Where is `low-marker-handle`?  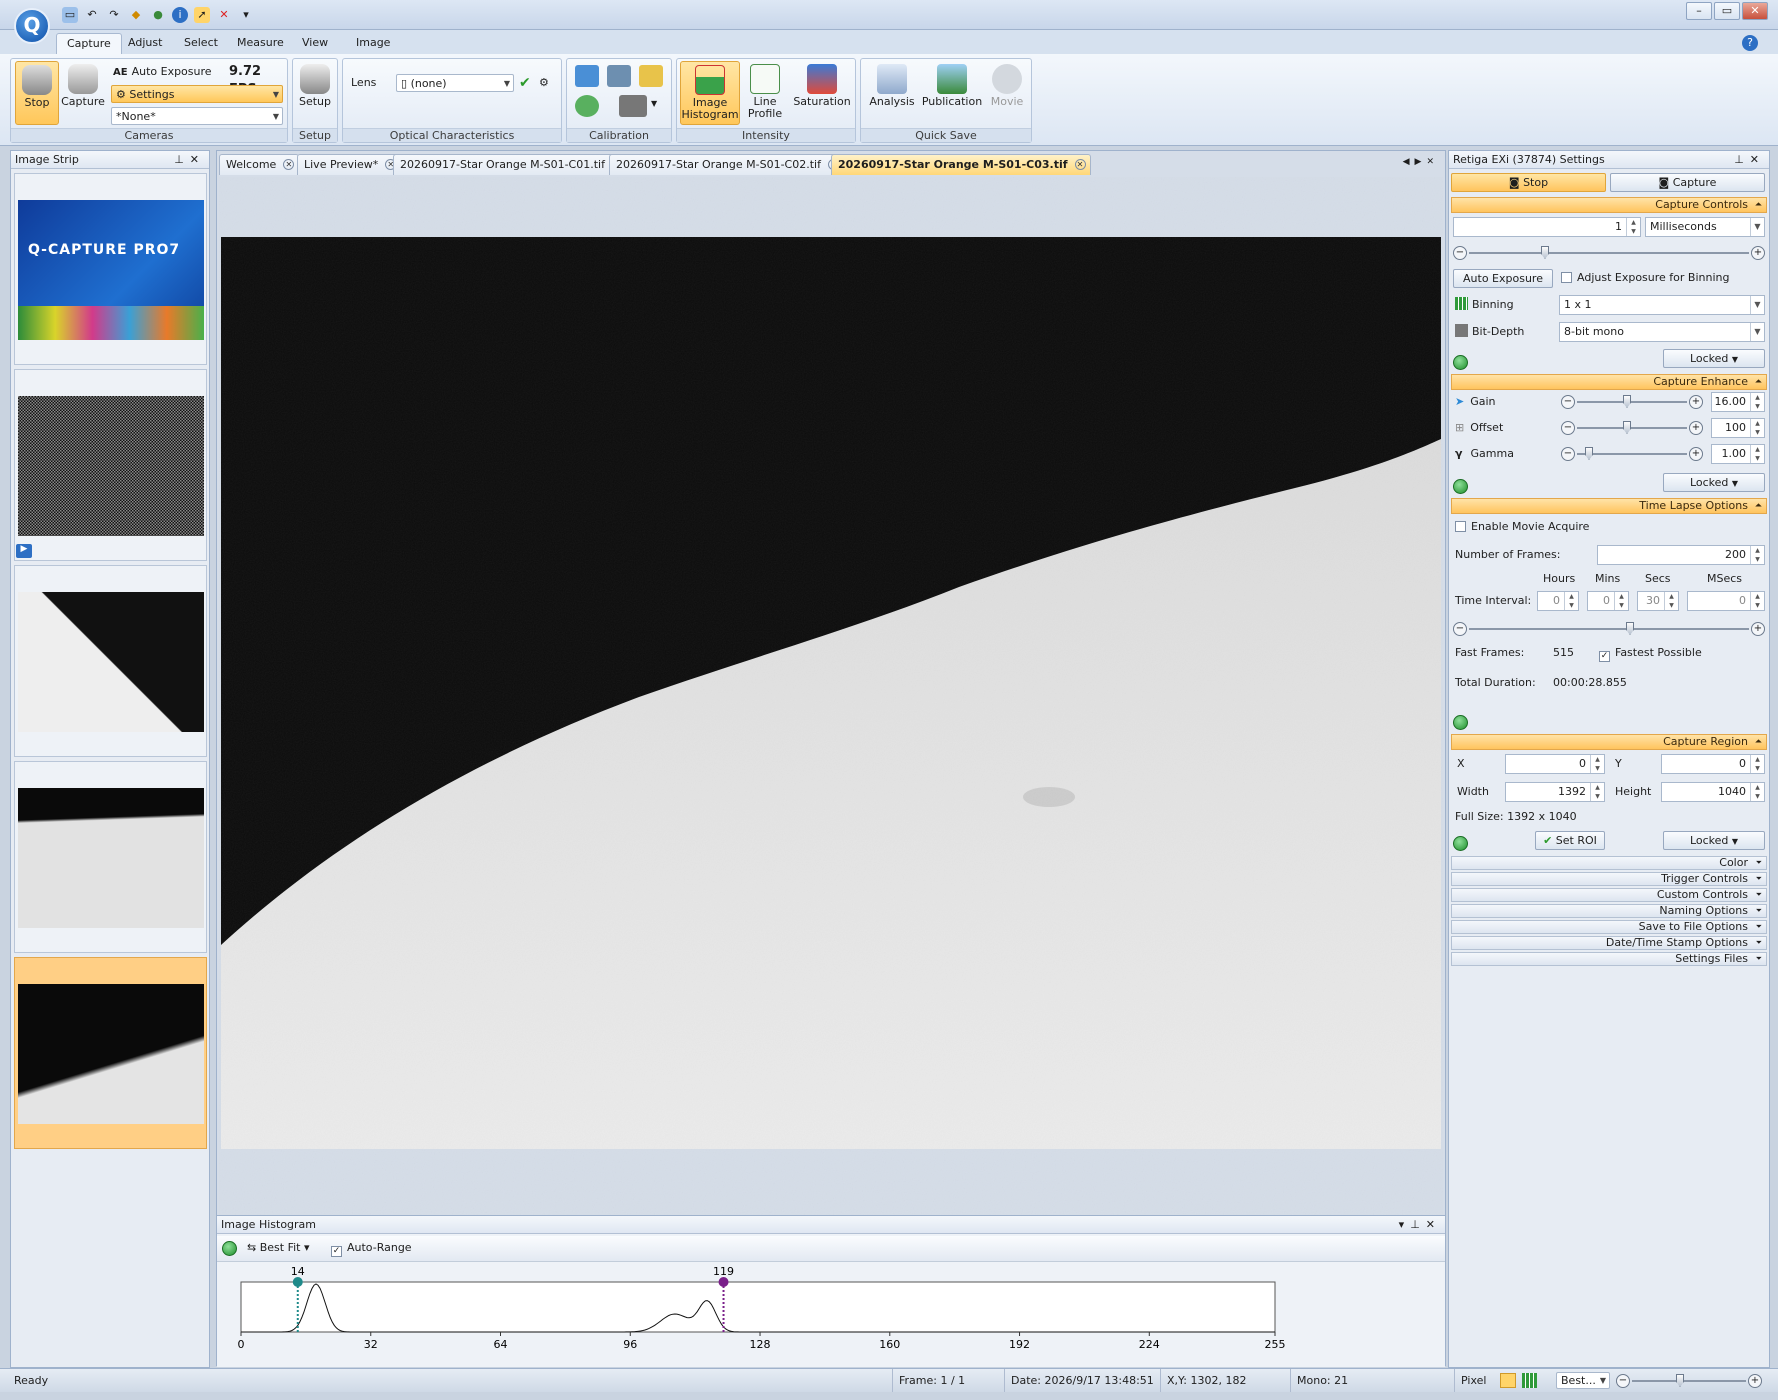 low-marker-handle is located at coordinates (297, 1282).